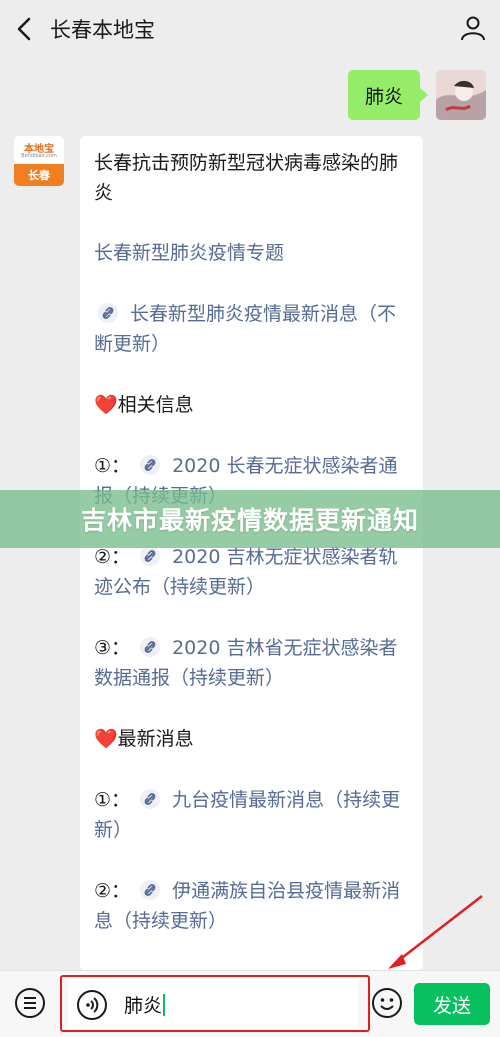  What do you see at coordinates (102, 30) in the screenshot?
I see `chat-title: 长春本地宝` at bounding box center [102, 30].